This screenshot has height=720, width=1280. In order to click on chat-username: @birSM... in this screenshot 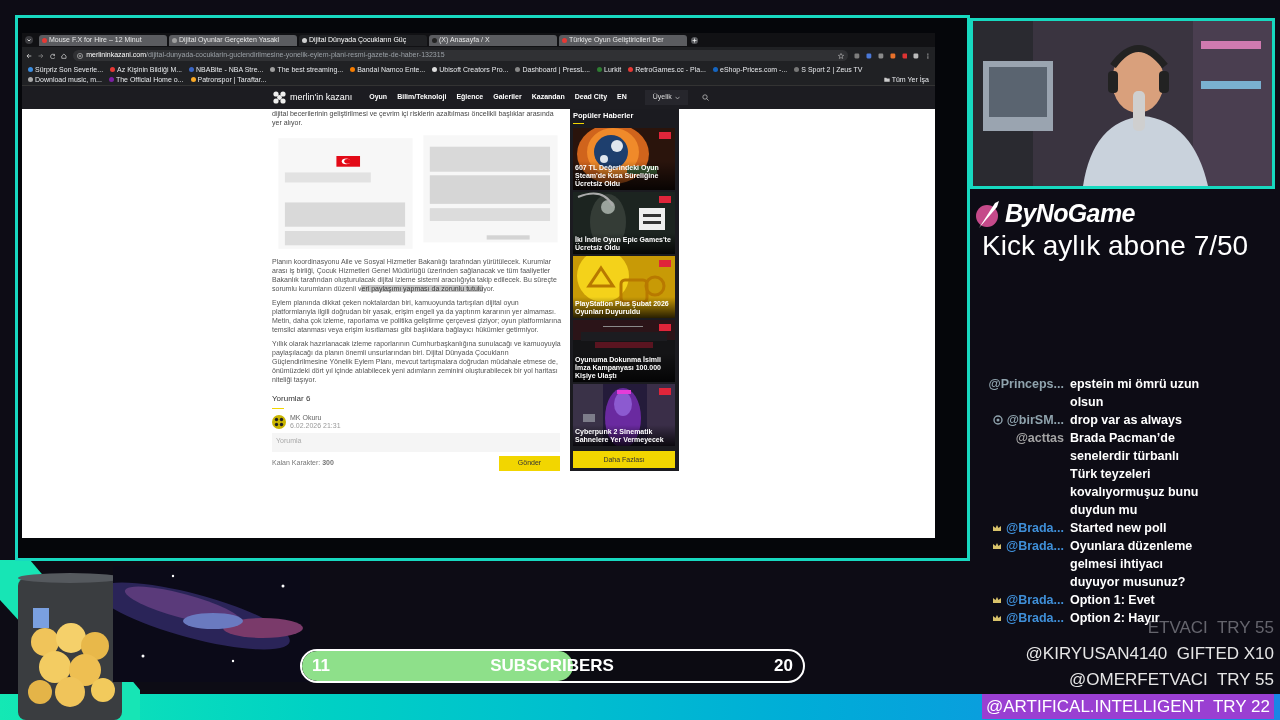, I will do `click(1035, 420)`.